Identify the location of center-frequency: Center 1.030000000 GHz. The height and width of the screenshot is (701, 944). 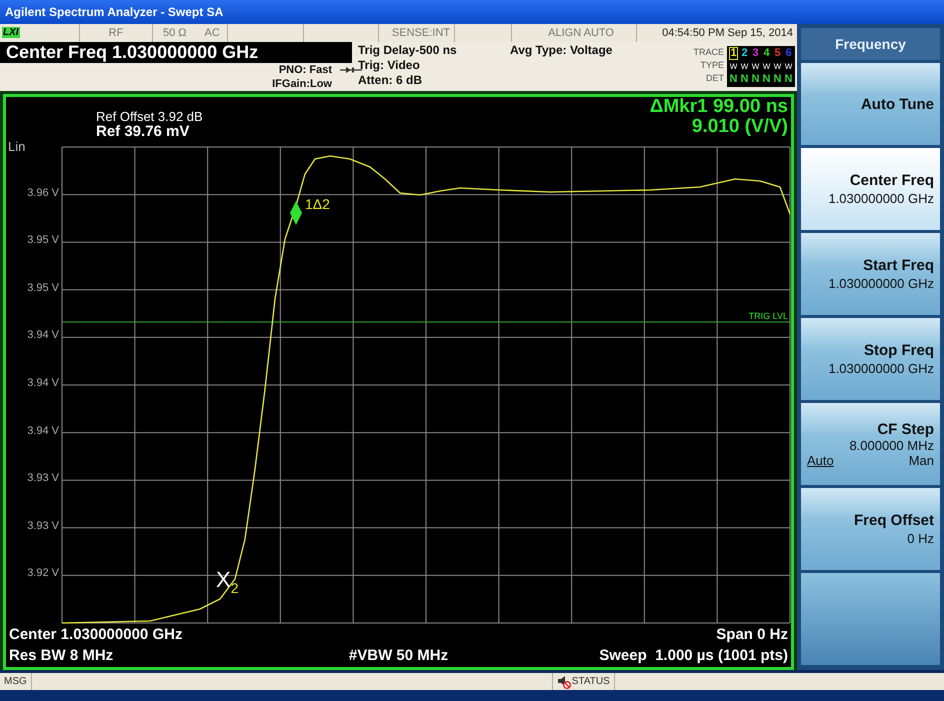
(96, 635).